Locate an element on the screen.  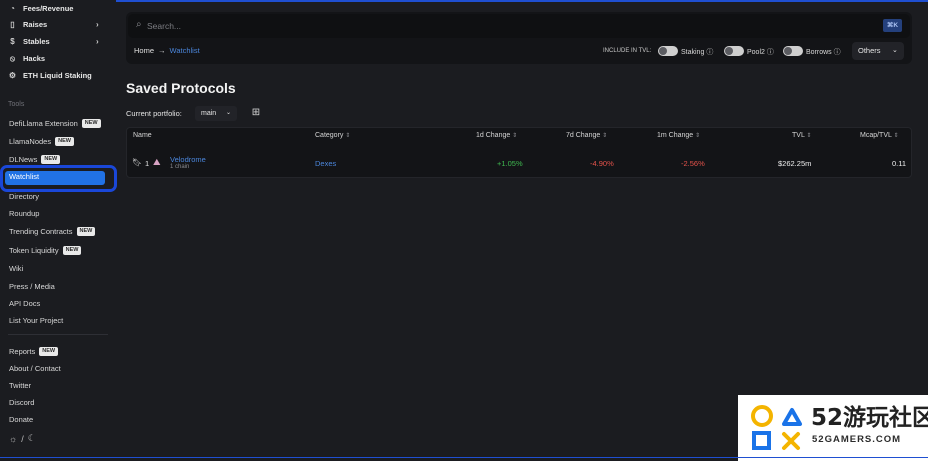
eth-staking-icon: ⚙ is located at coordinates (12, 75).